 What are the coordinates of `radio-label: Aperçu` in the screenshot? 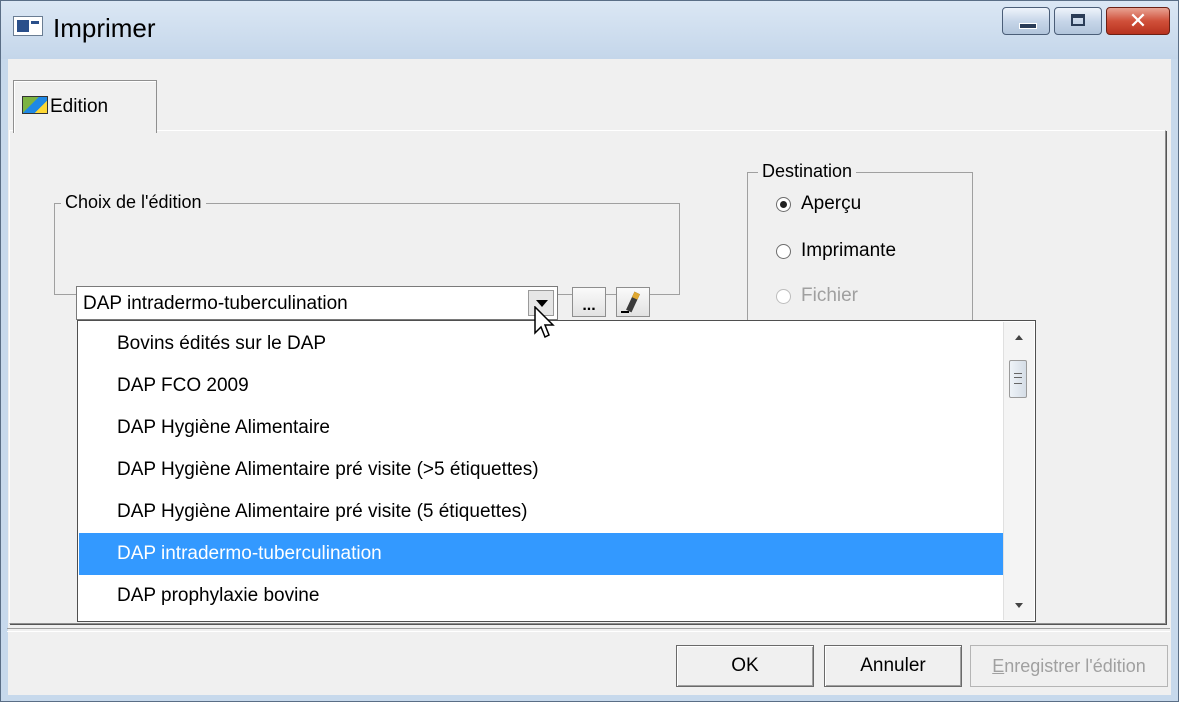 It's located at (831, 203).